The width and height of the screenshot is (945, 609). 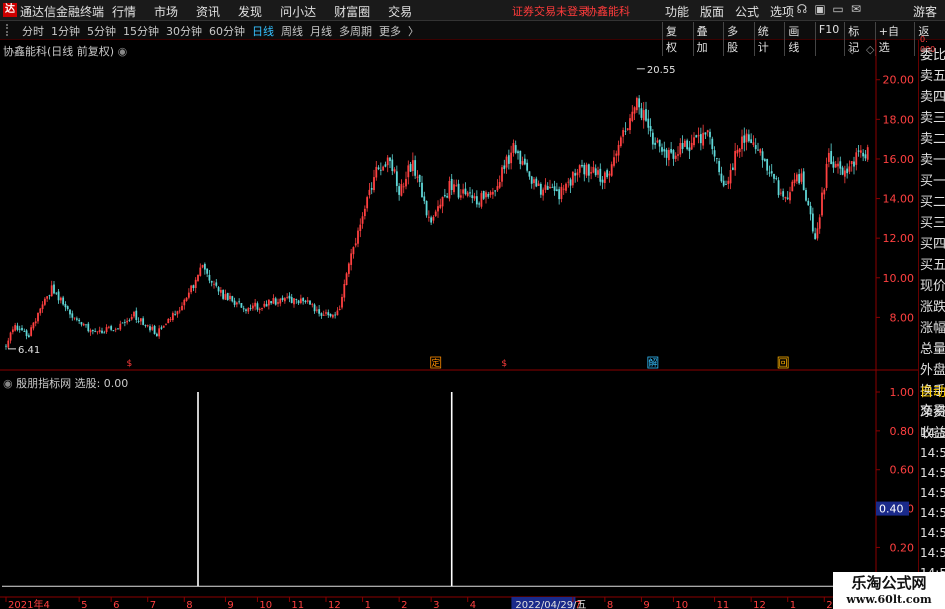 What do you see at coordinates (435, 363) in the screenshot?
I see `event-marker: 定` at bounding box center [435, 363].